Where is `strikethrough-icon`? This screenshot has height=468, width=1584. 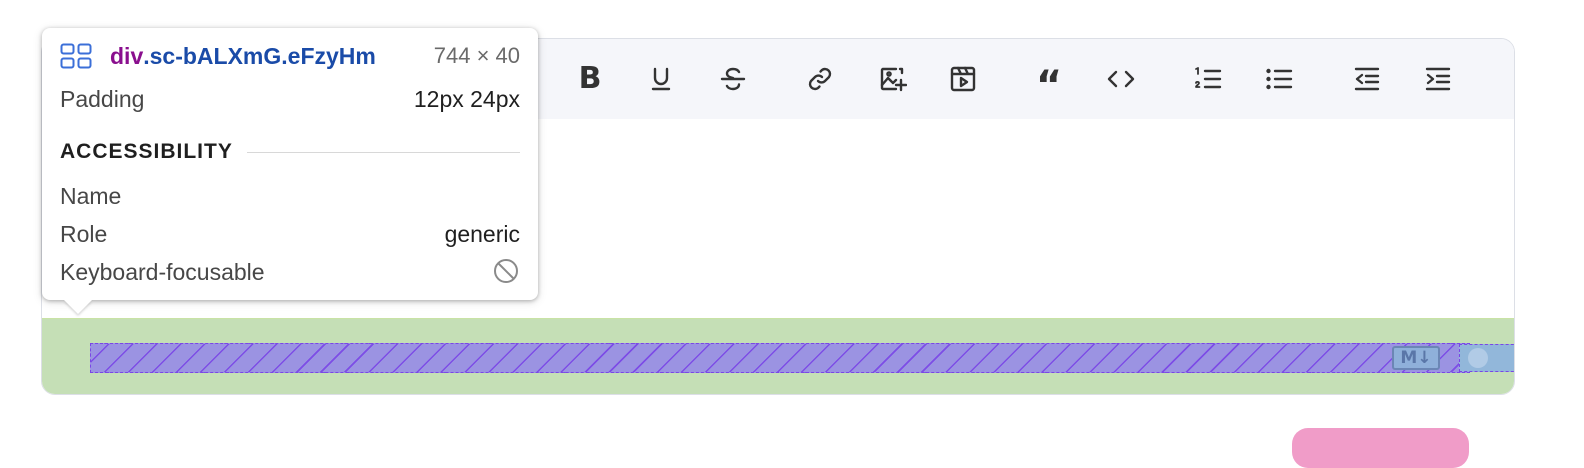
strikethrough-icon is located at coordinates (733, 79).